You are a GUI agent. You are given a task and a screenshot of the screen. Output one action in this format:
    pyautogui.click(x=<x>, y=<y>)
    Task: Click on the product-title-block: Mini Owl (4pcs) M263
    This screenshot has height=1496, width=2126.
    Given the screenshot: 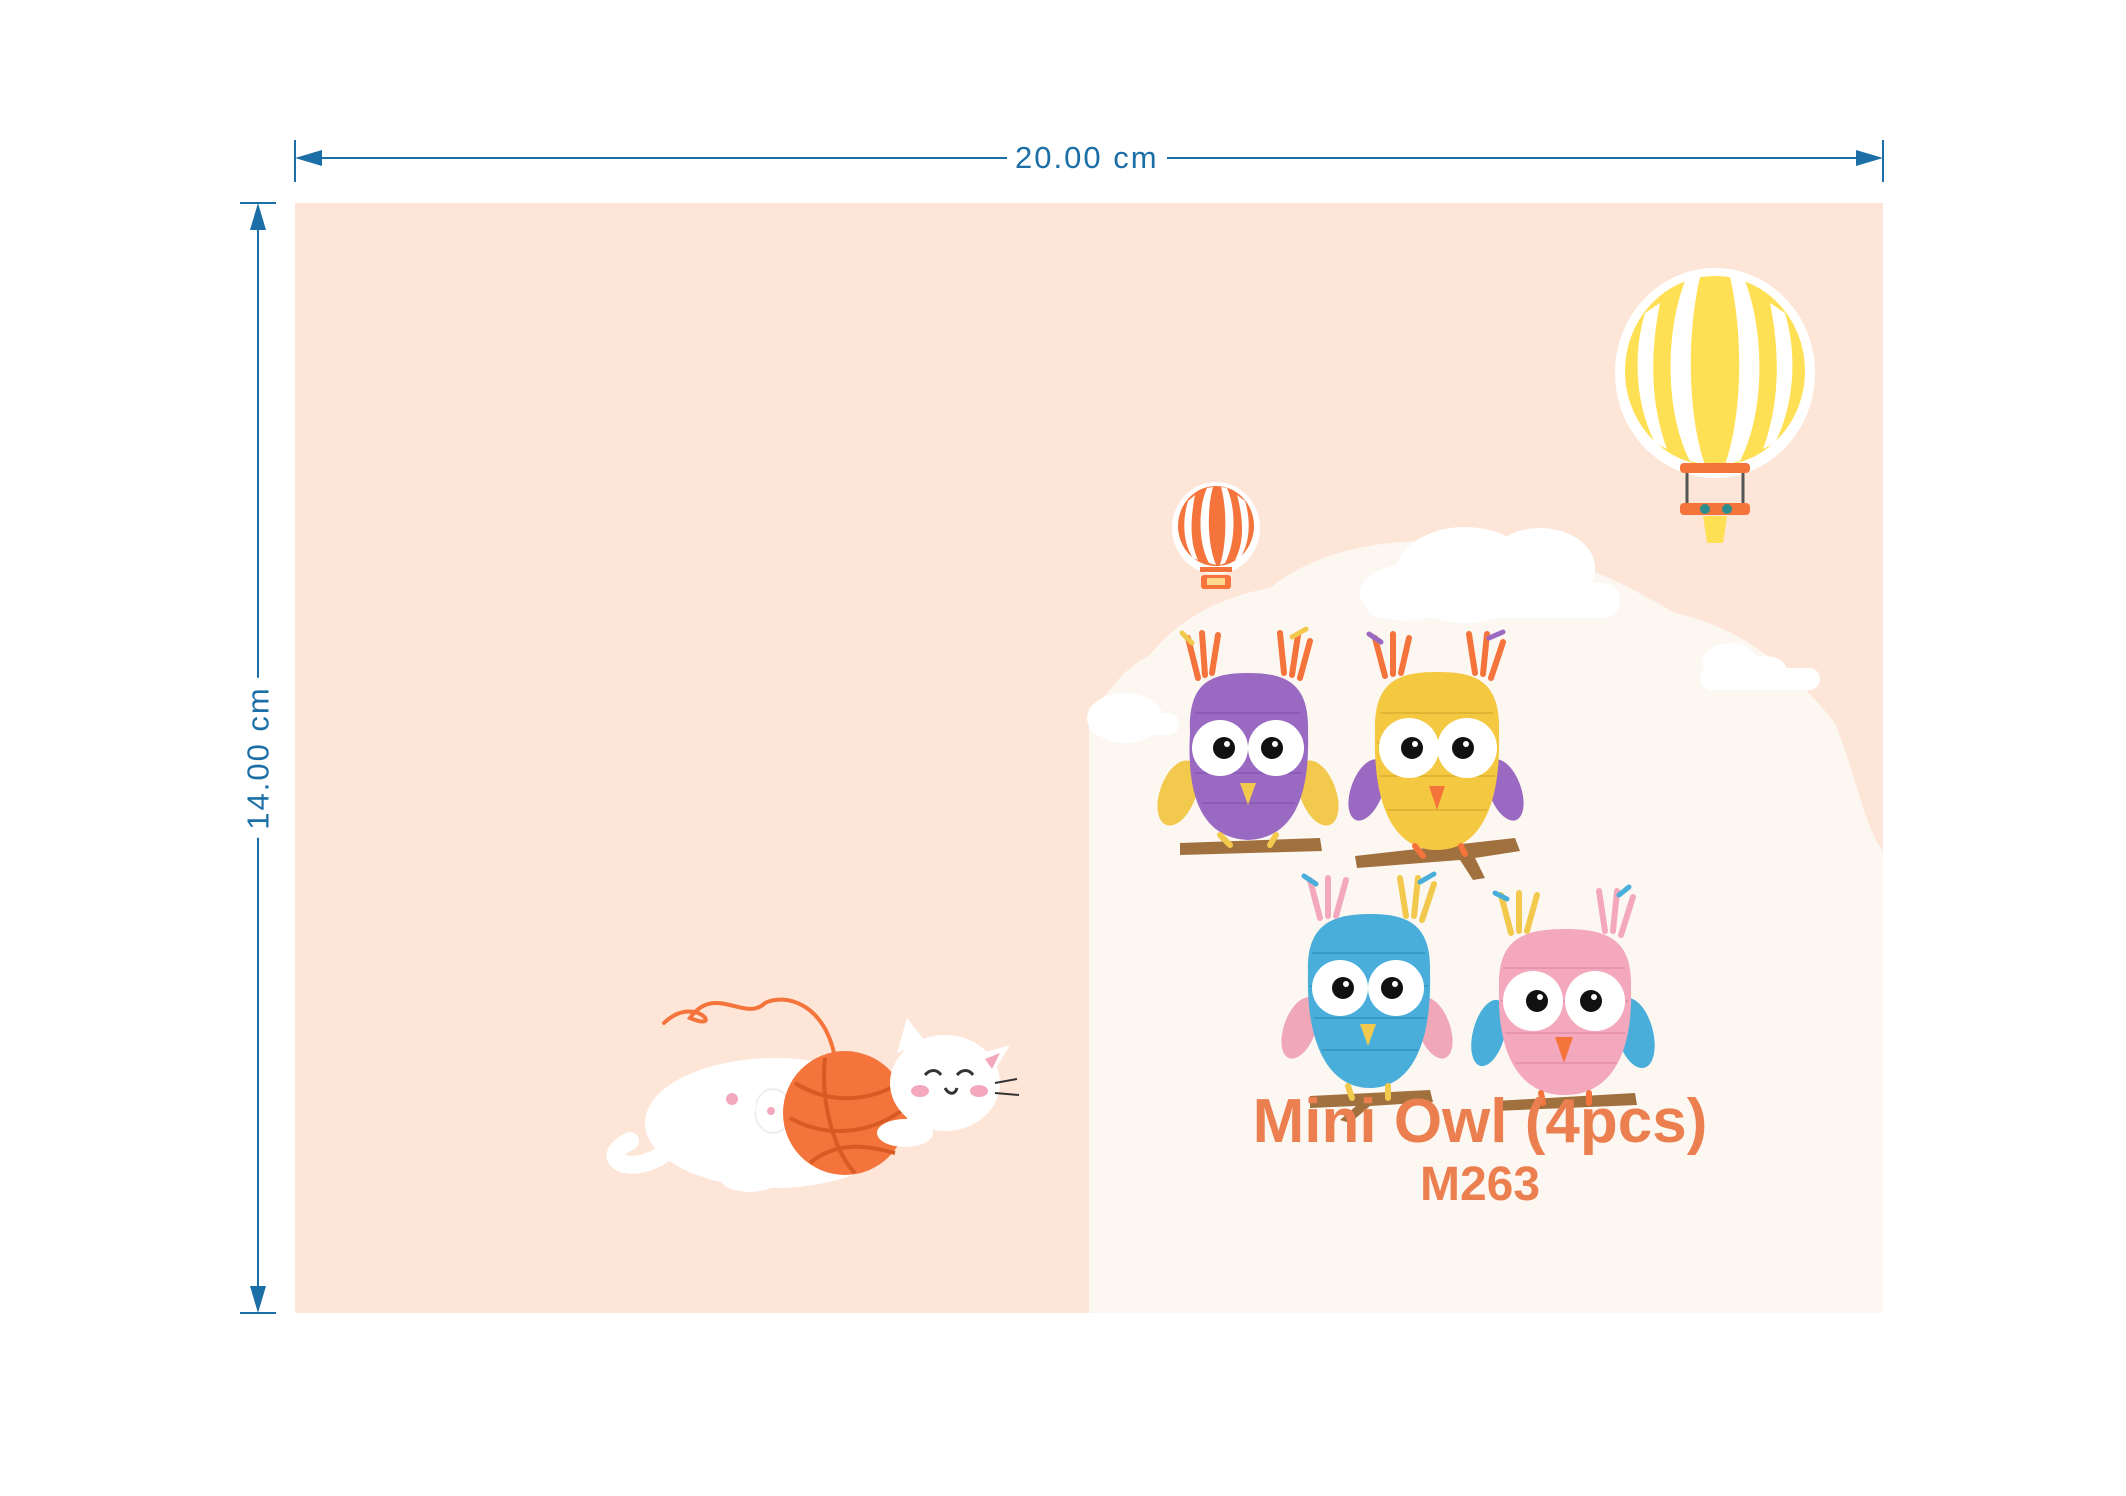 What is the action you would take?
    pyautogui.click(x=1439, y=1150)
    